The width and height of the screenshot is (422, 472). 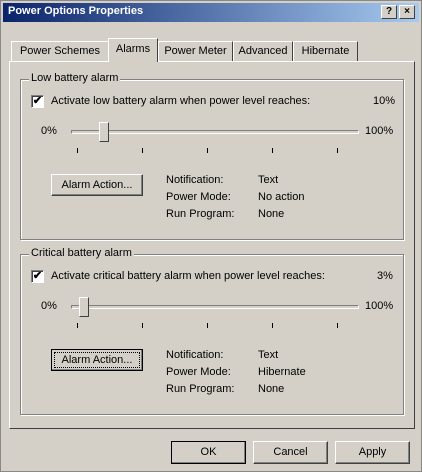 What do you see at coordinates (198, 372) in the screenshot?
I see `critical-info-power-mode-key: Power Mode:` at bounding box center [198, 372].